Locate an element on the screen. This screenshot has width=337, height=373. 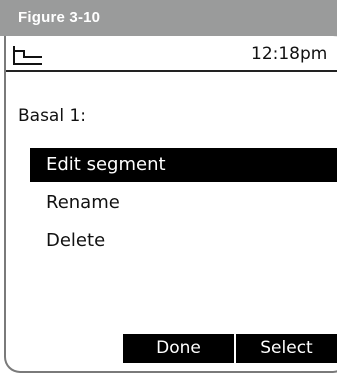
select-button: Select is located at coordinates (286, 348).